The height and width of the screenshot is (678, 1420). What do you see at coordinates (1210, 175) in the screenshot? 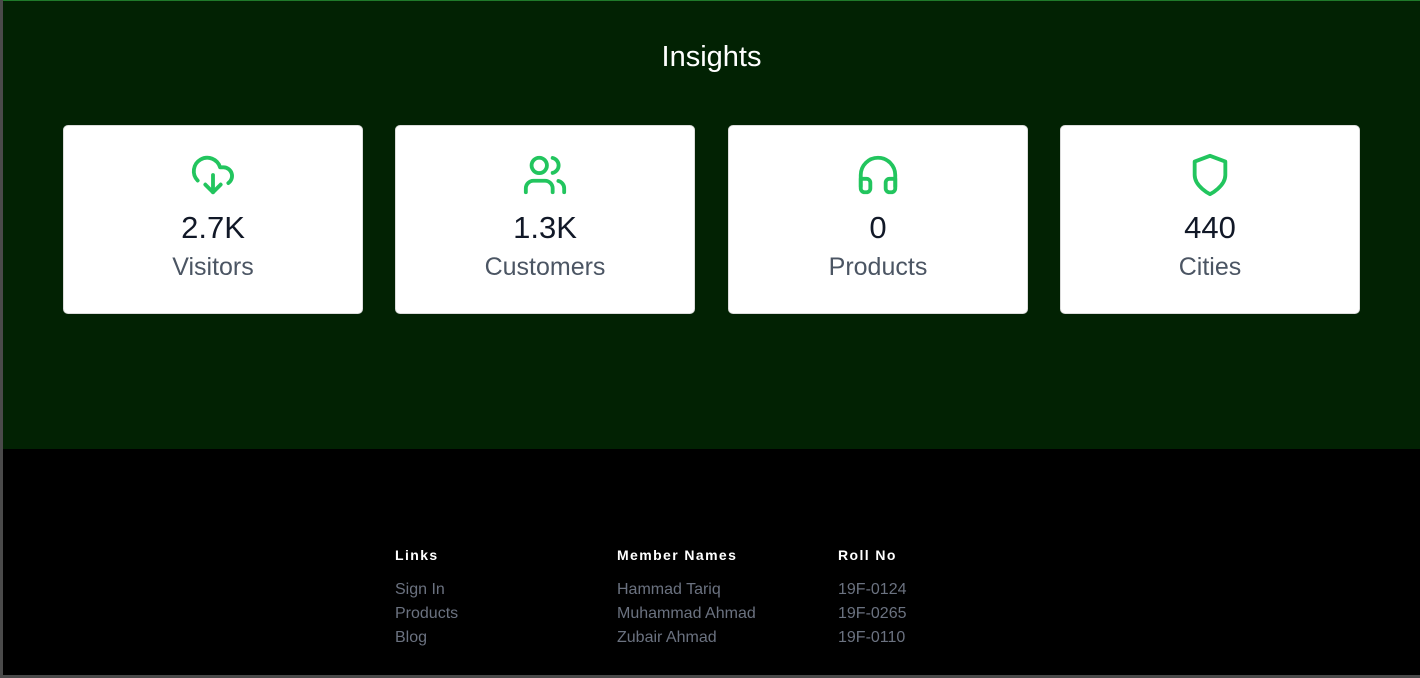
I see `shield-icon` at bounding box center [1210, 175].